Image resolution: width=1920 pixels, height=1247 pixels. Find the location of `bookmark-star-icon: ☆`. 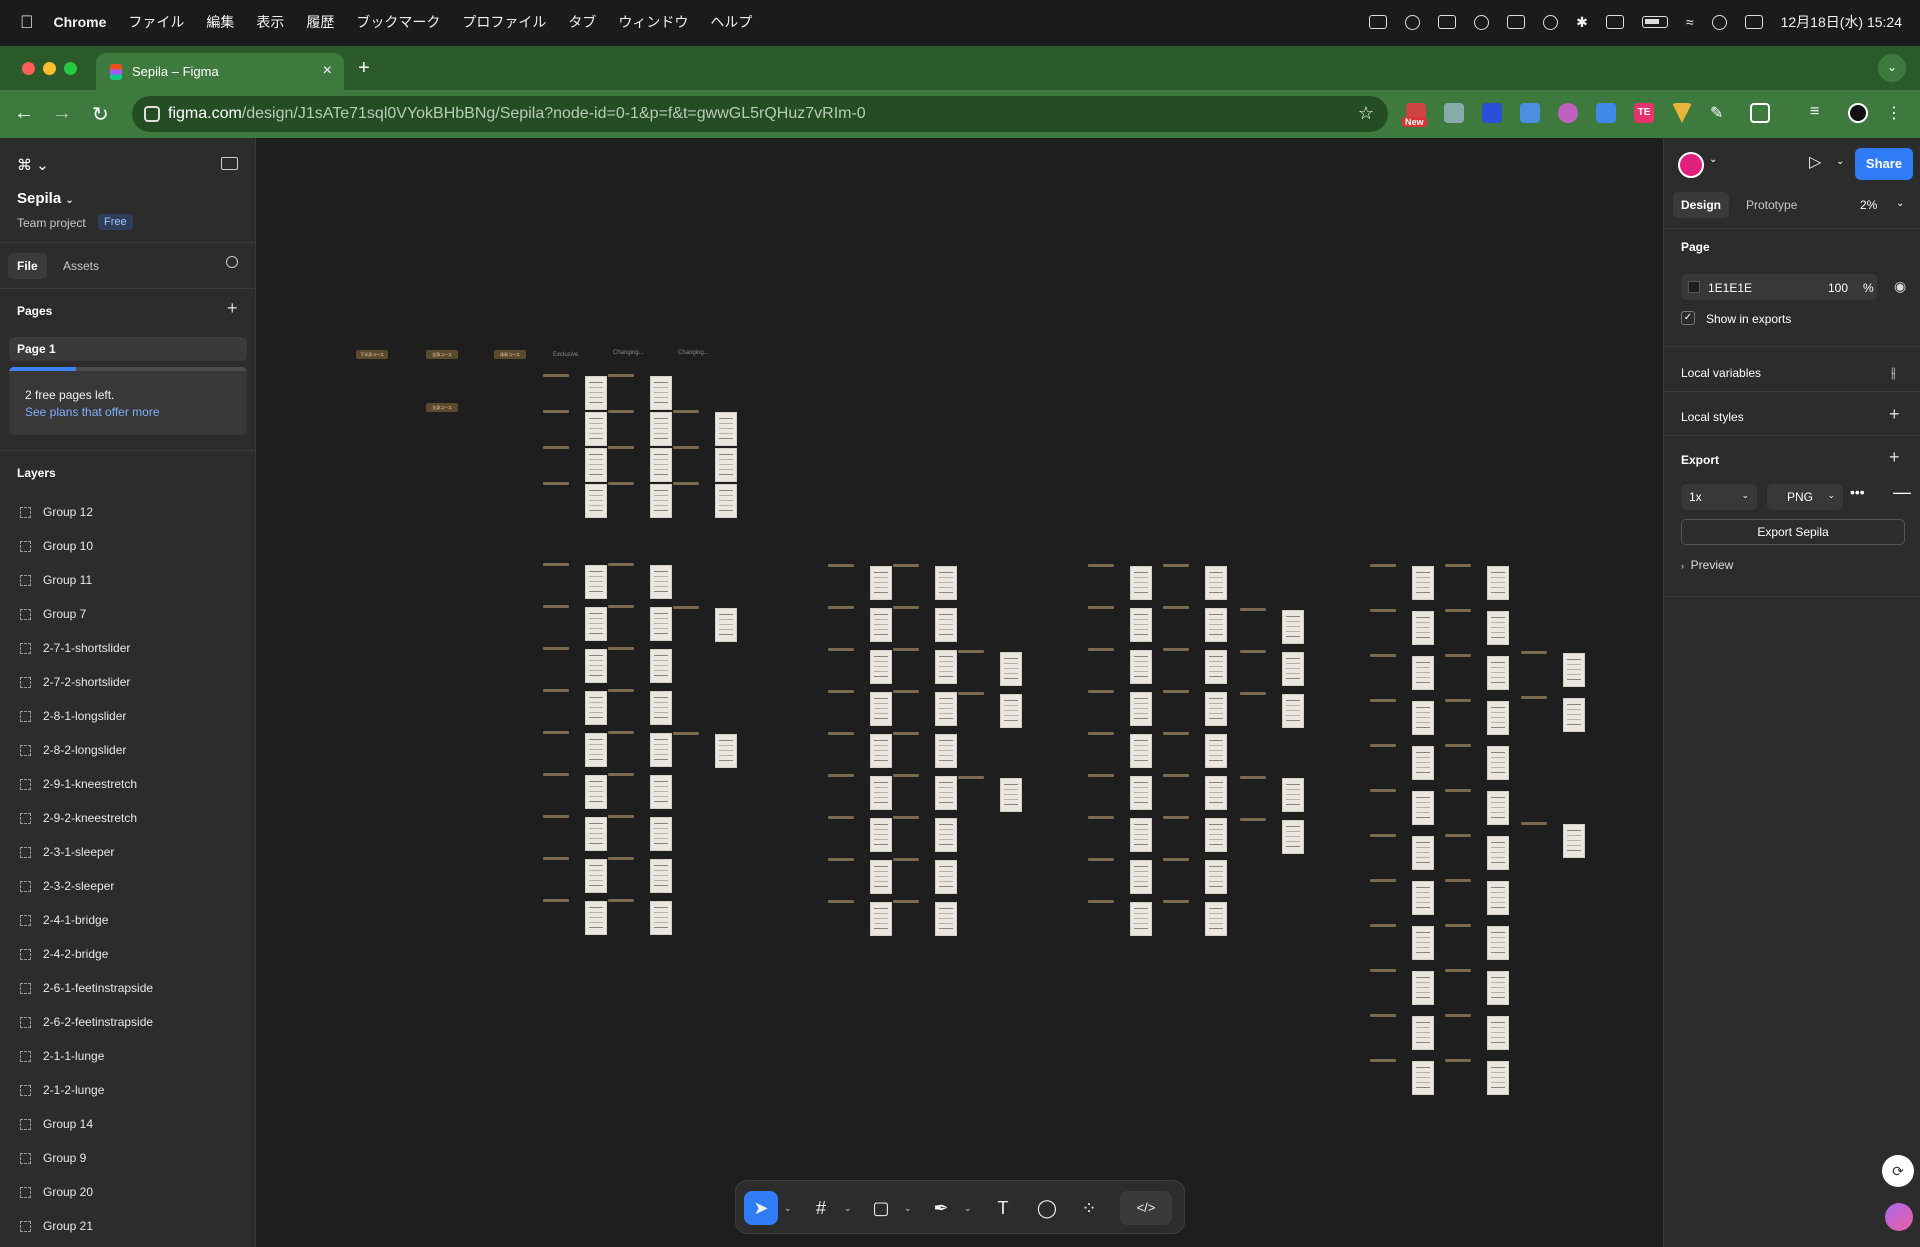

bookmark-star-icon: ☆ is located at coordinates (1366, 113).